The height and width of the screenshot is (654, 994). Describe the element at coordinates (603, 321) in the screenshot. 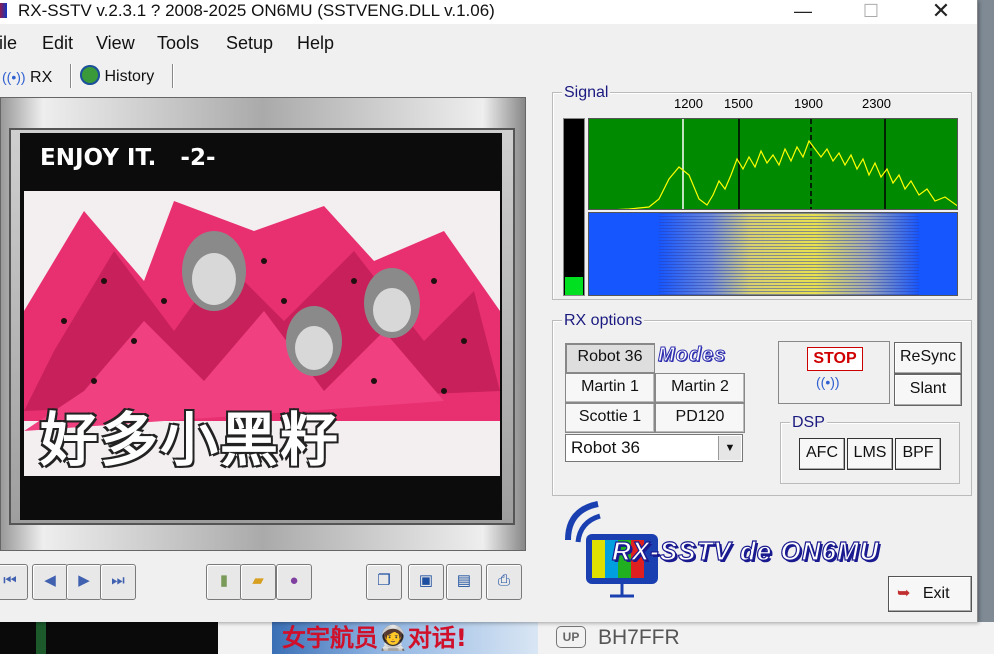

I see `rx-options-label: RX options` at that location.